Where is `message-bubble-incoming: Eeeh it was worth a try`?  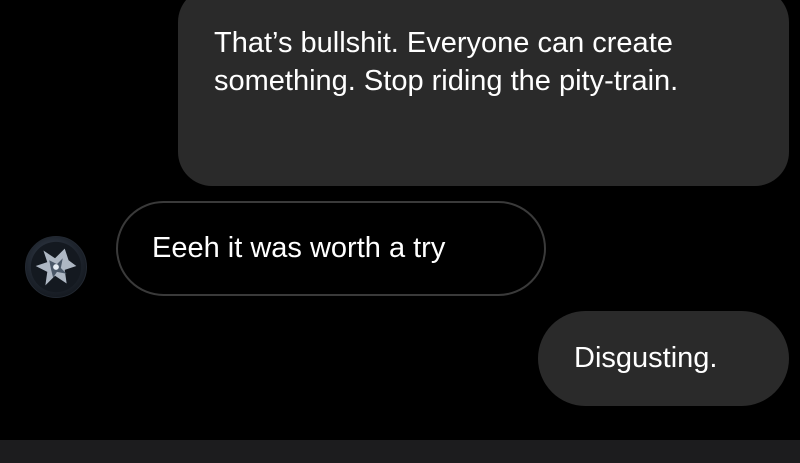
message-bubble-incoming: Eeeh it was worth a try is located at coordinates (331, 248).